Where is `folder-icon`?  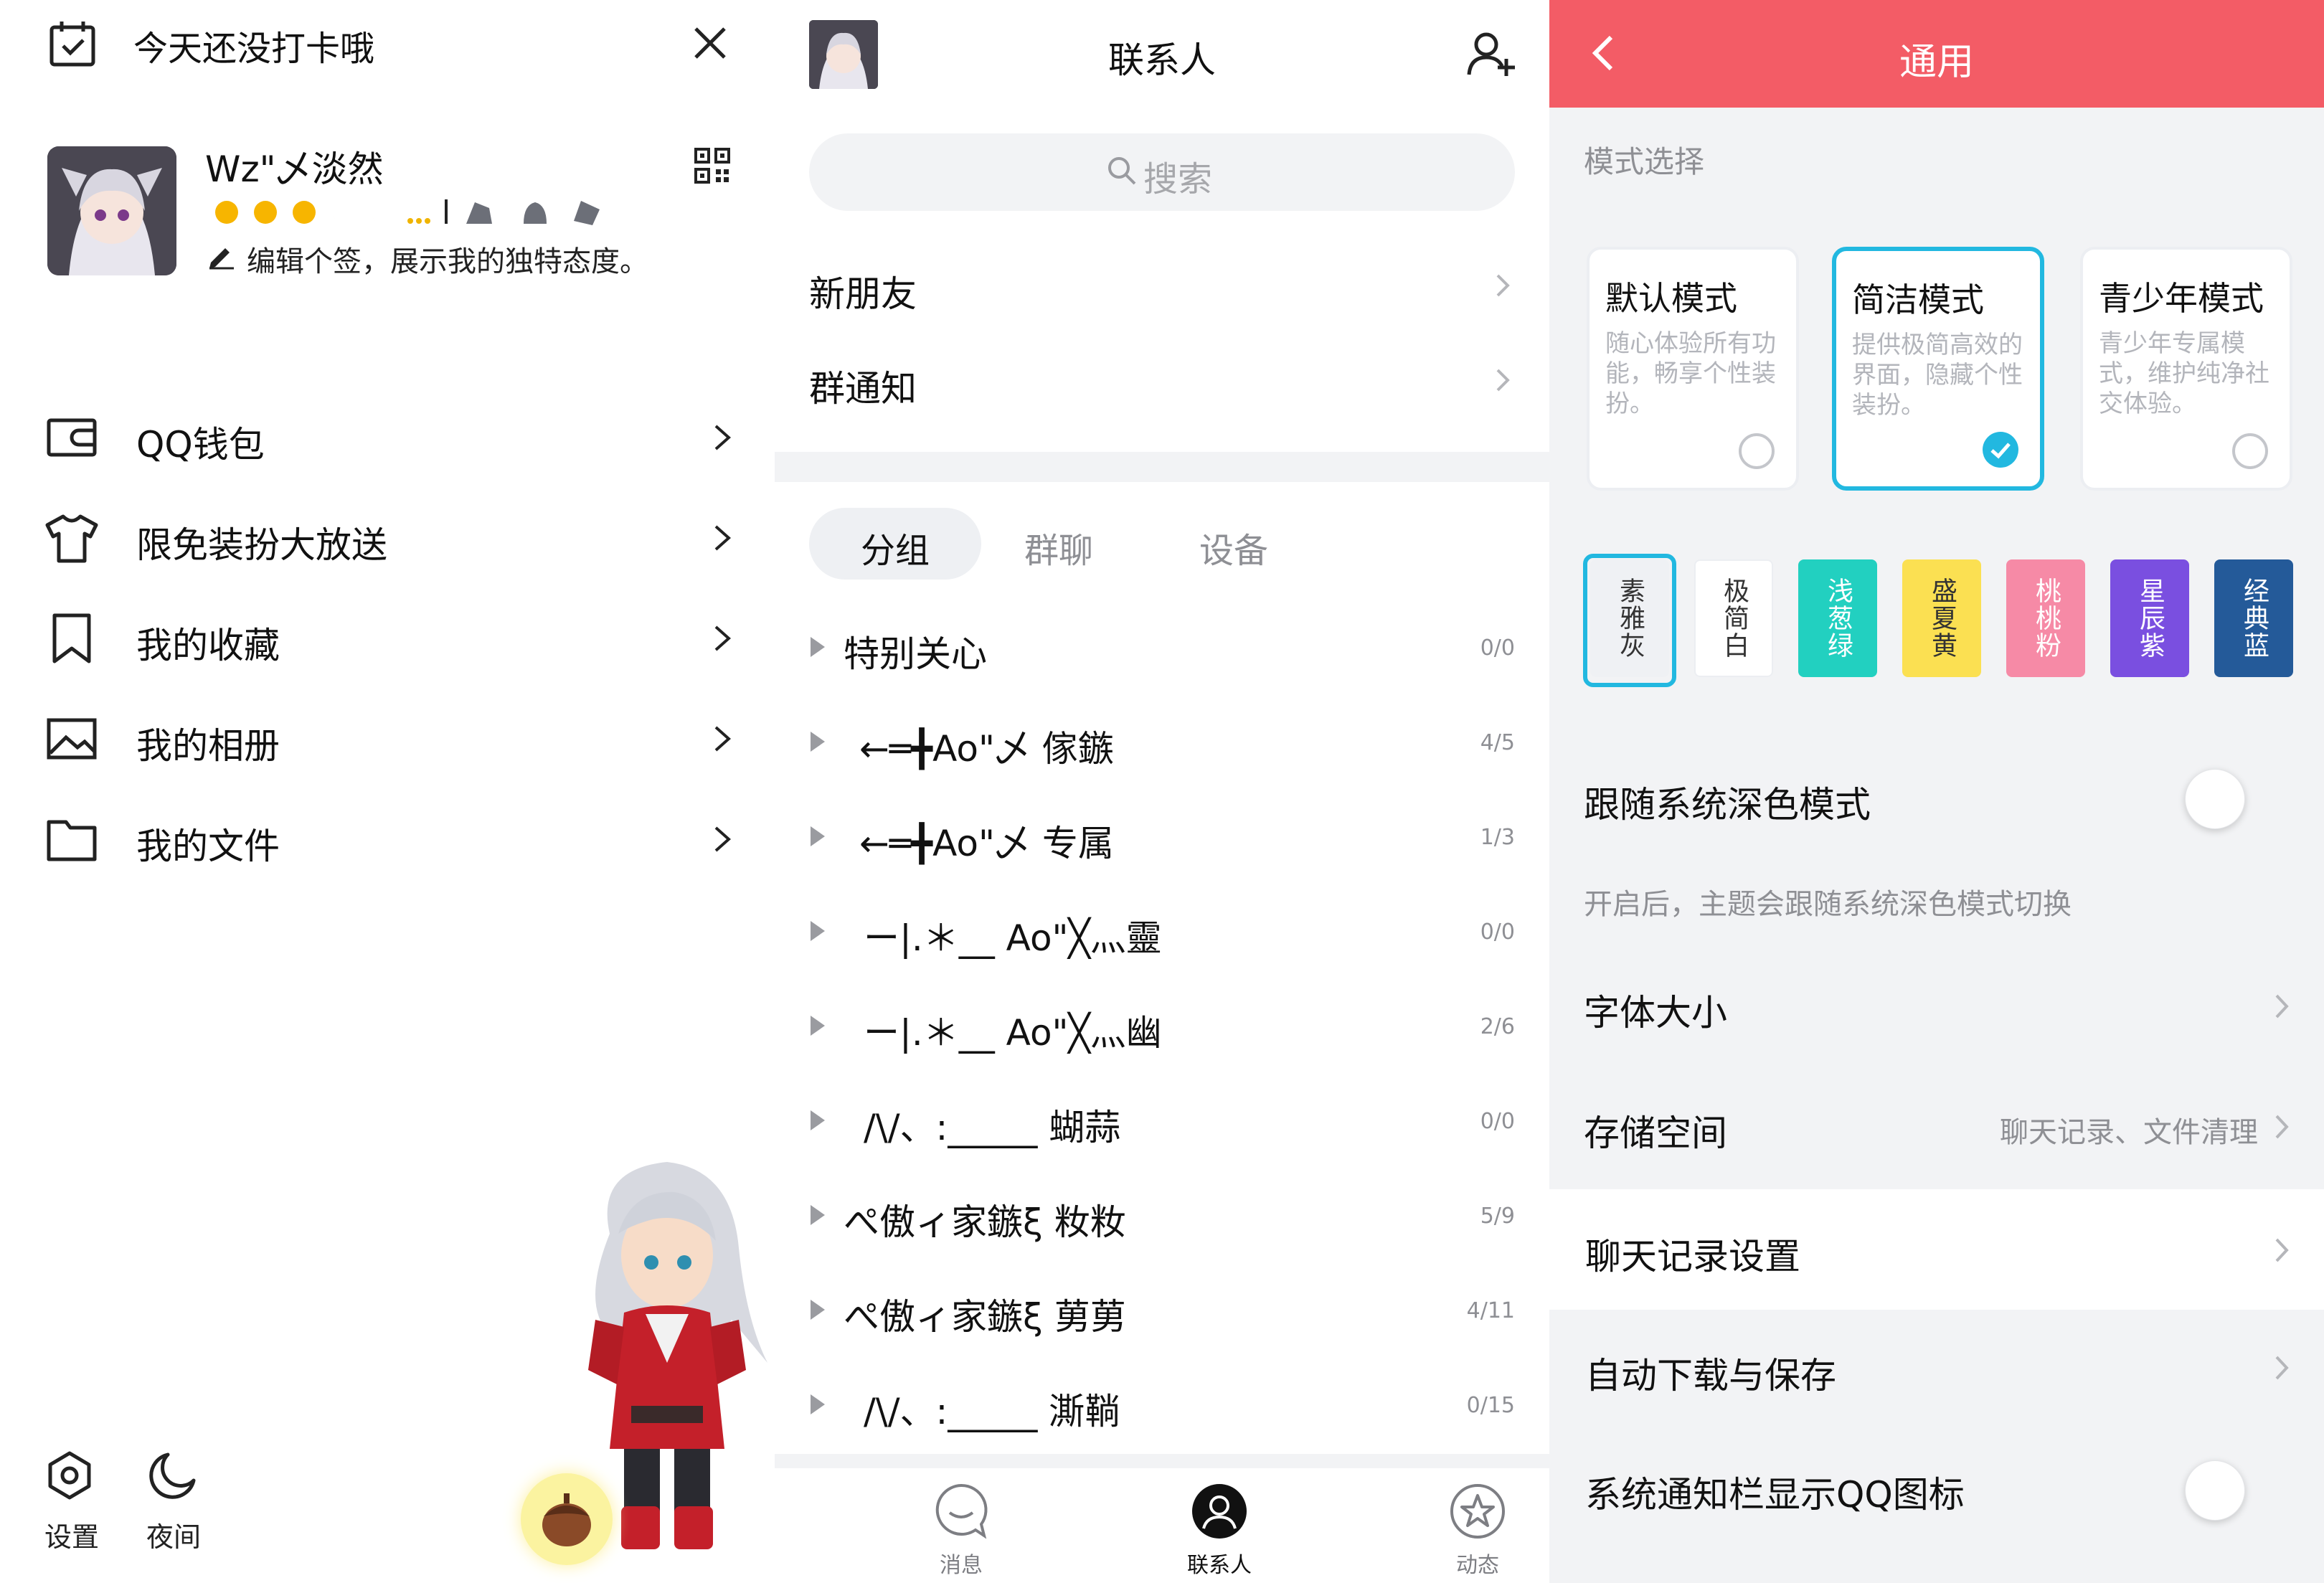 folder-icon is located at coordinates (71, 839).